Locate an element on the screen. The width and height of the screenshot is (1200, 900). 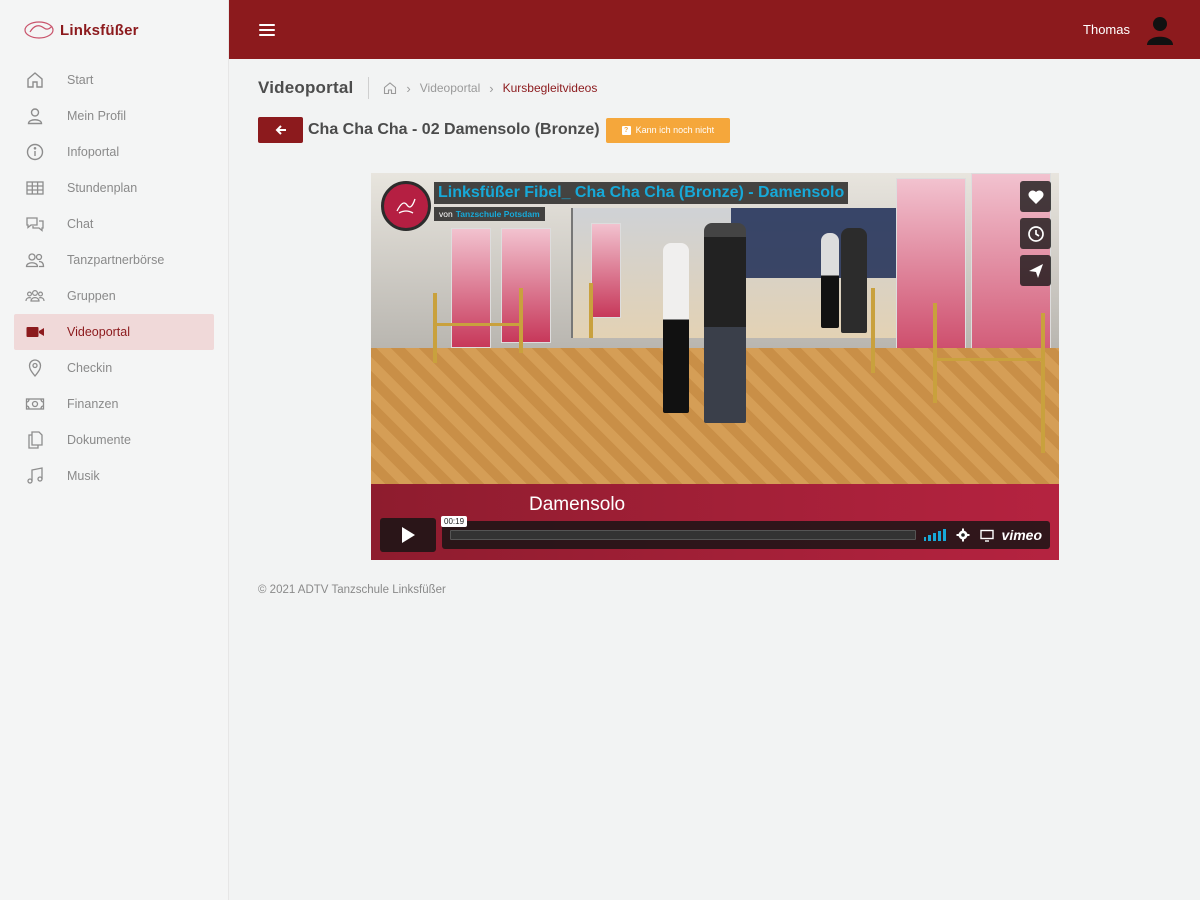
channel-line: von Tanzschule Potsdam is located at coordinates (489, 214).